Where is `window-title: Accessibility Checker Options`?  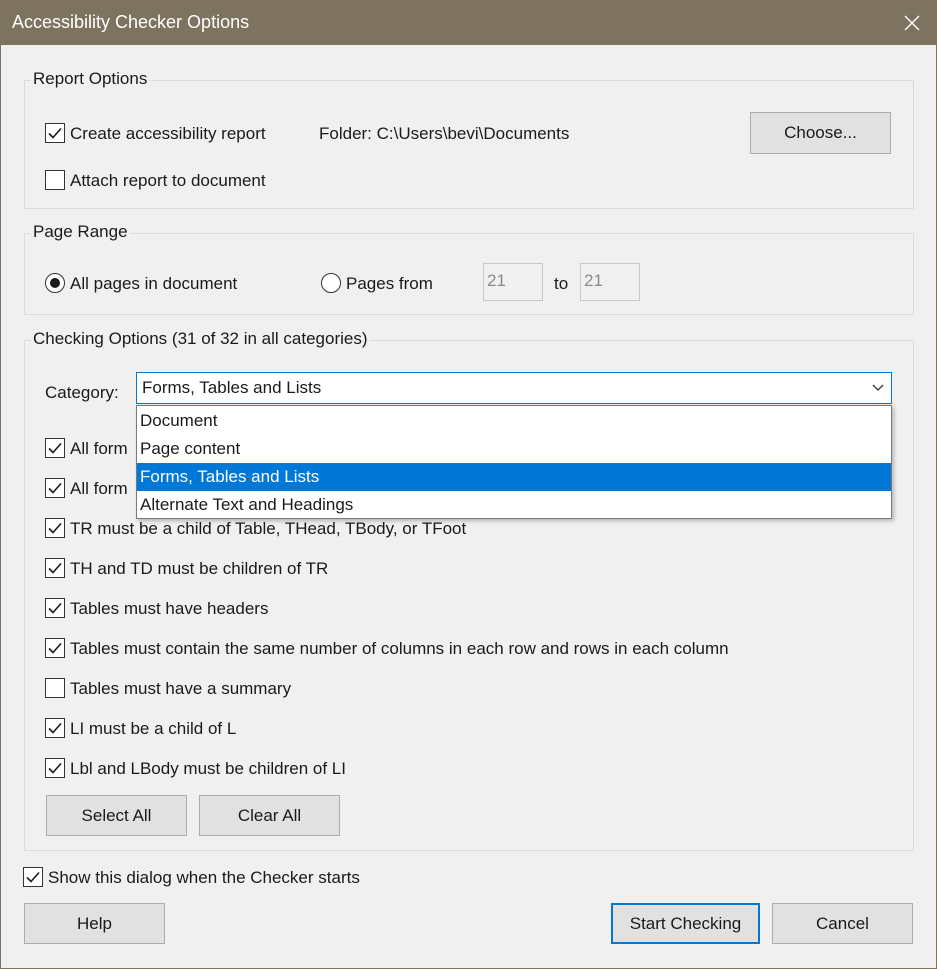 window-title: Accessibility Checker Options is located at coordinates (131, 22).